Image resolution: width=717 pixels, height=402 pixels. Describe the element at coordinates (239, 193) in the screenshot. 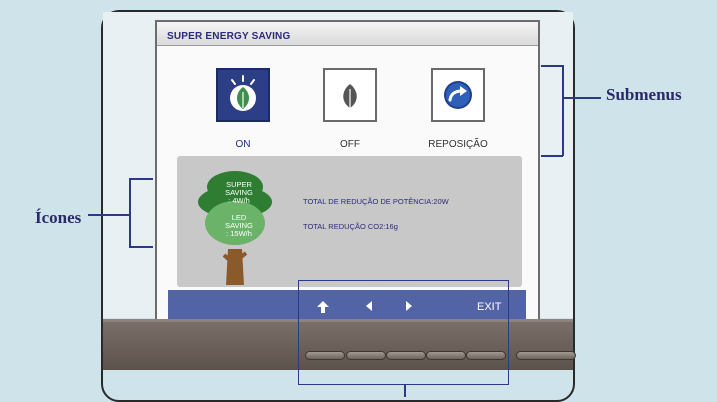

I see `super-saving-text: SUPER SAVING : 4W/h` at that location.